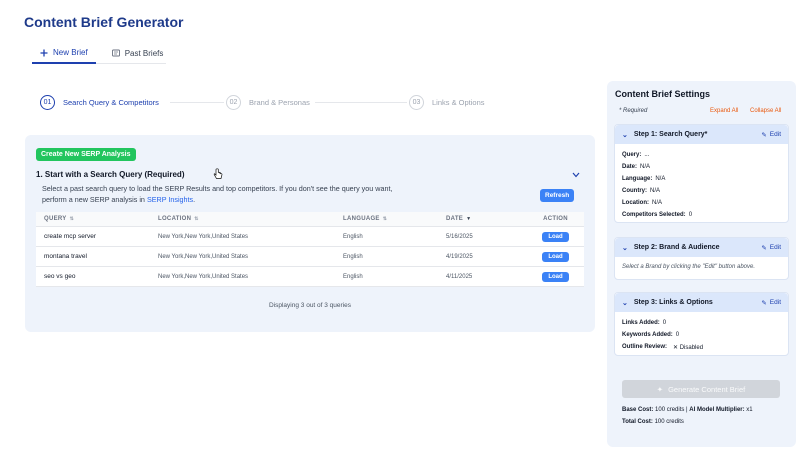 The image size is (800, 461). I want to click on step-brand-personas: 02 Brand & Personas, so click(268, 102).